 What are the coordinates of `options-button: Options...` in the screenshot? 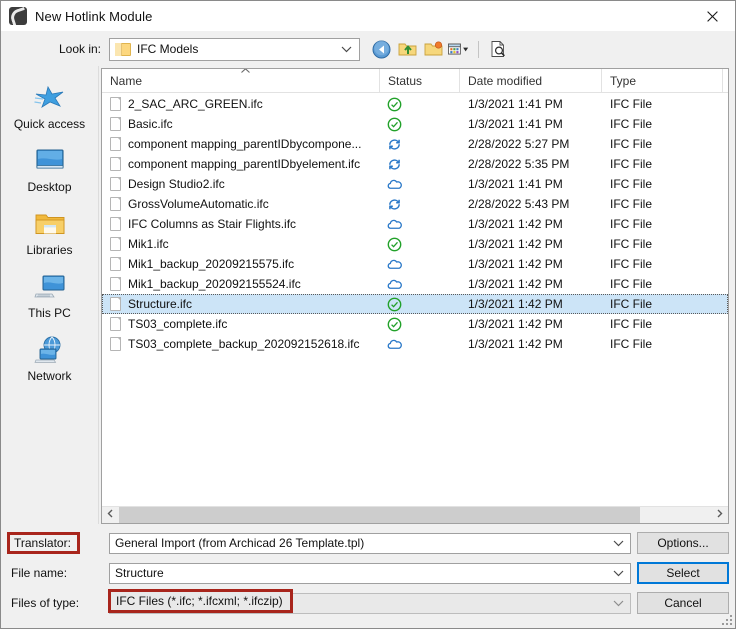 It's located at (683, 543).